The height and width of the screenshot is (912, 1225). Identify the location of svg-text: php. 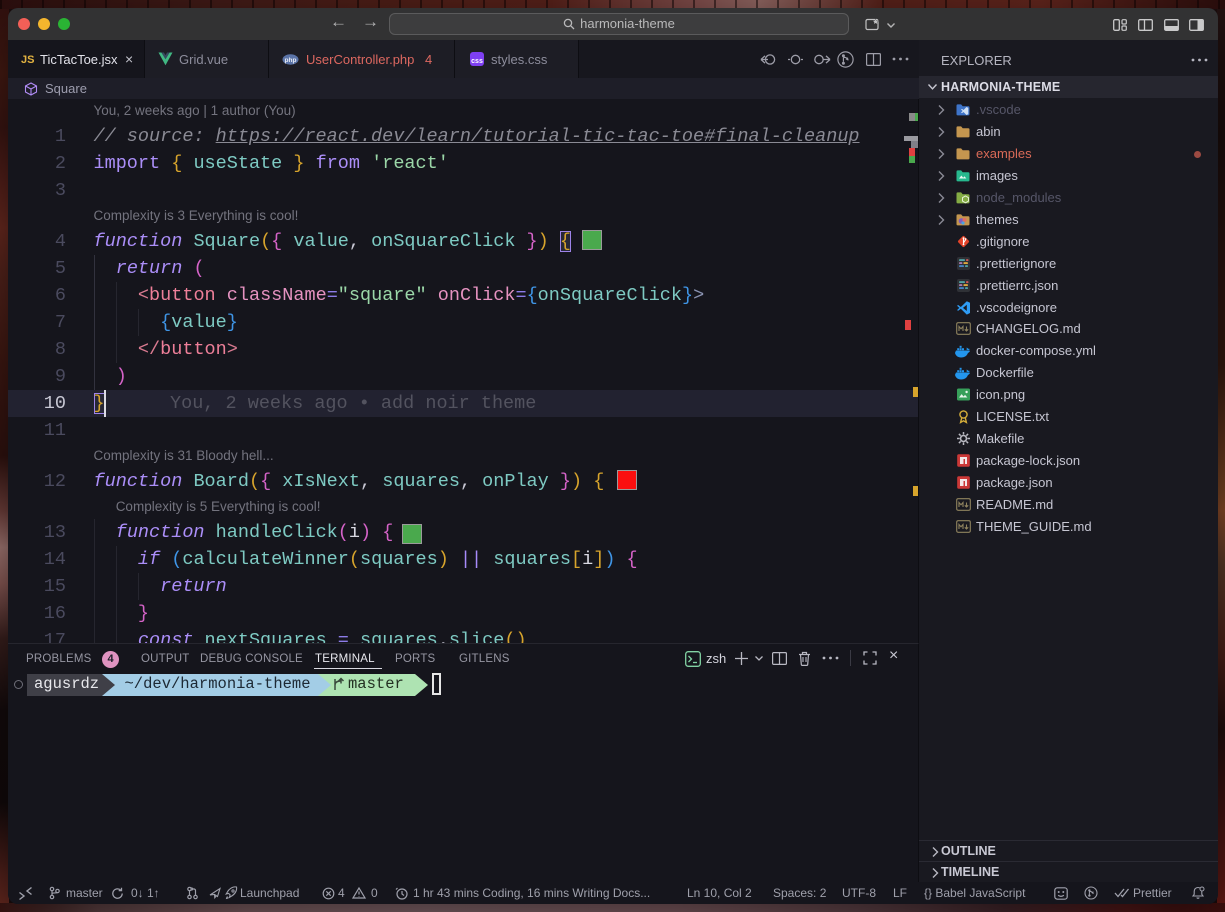
(291, 60).